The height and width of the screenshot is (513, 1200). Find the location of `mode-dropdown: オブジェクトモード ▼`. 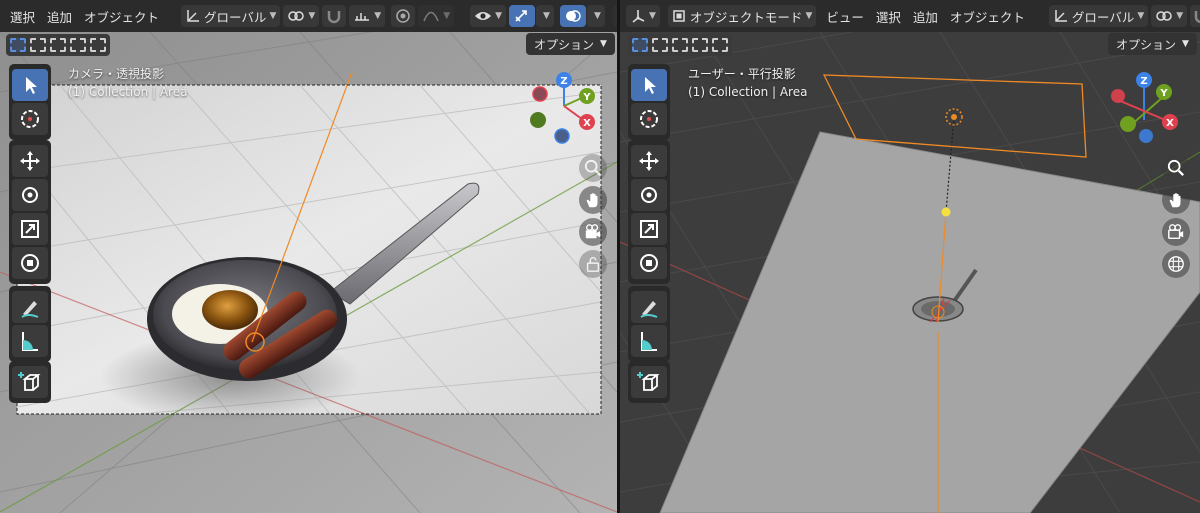

mode-dropdown: オブジェクトモード ▼ is located at coordinates (742, 16).